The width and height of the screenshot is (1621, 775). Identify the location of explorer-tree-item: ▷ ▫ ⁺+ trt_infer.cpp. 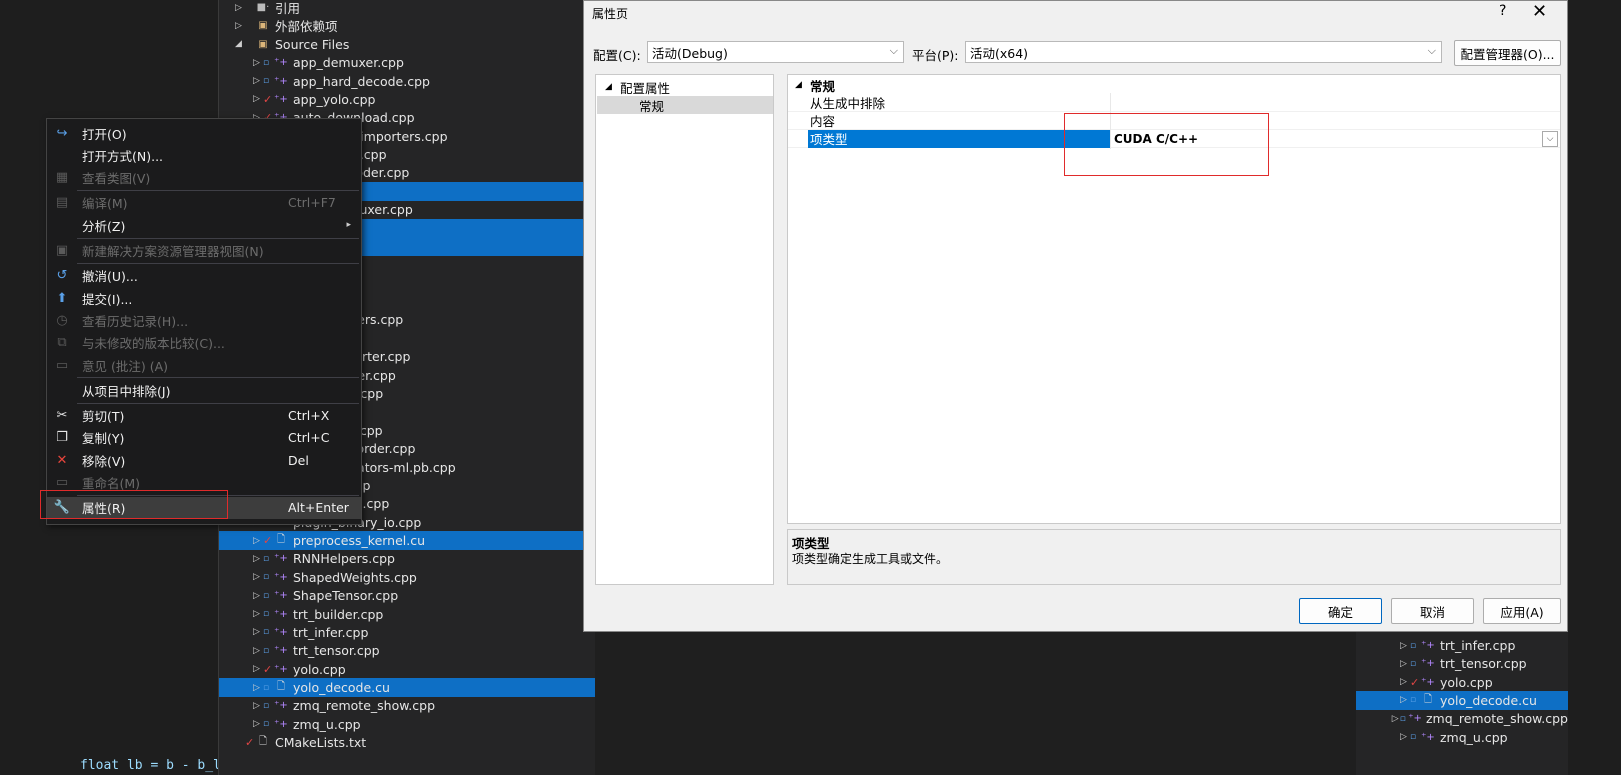
(407, 632).